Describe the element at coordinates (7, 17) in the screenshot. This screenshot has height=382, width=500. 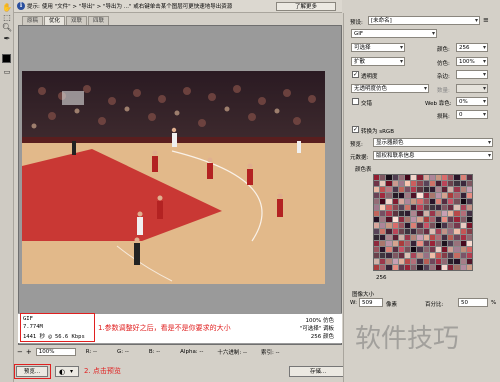
I see `slice-select-tool-icon: ⬚` at that location.